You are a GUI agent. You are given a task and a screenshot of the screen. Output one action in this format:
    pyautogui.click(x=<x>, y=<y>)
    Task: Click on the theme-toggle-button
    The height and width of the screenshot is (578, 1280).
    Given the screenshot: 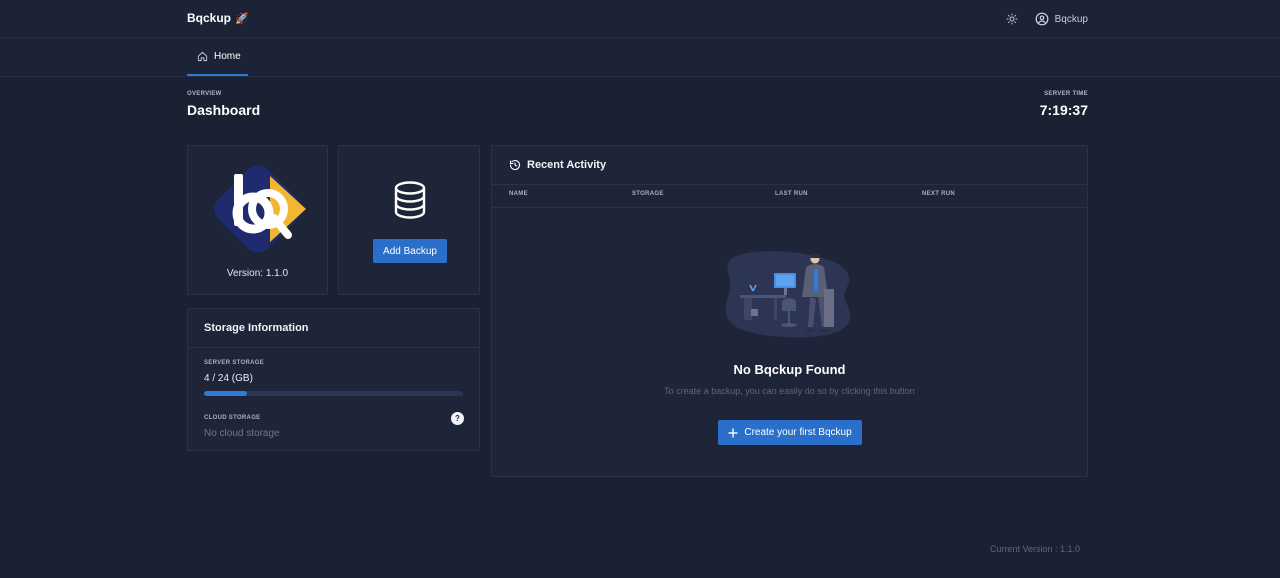 What is the action you would take?
    pyautogui.click(x=1012, y=19)
    